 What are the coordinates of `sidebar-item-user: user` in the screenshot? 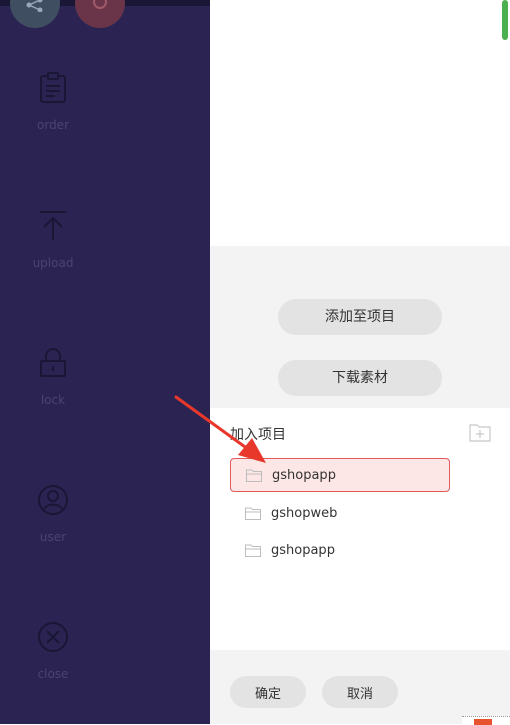 It's located at (53, 514).